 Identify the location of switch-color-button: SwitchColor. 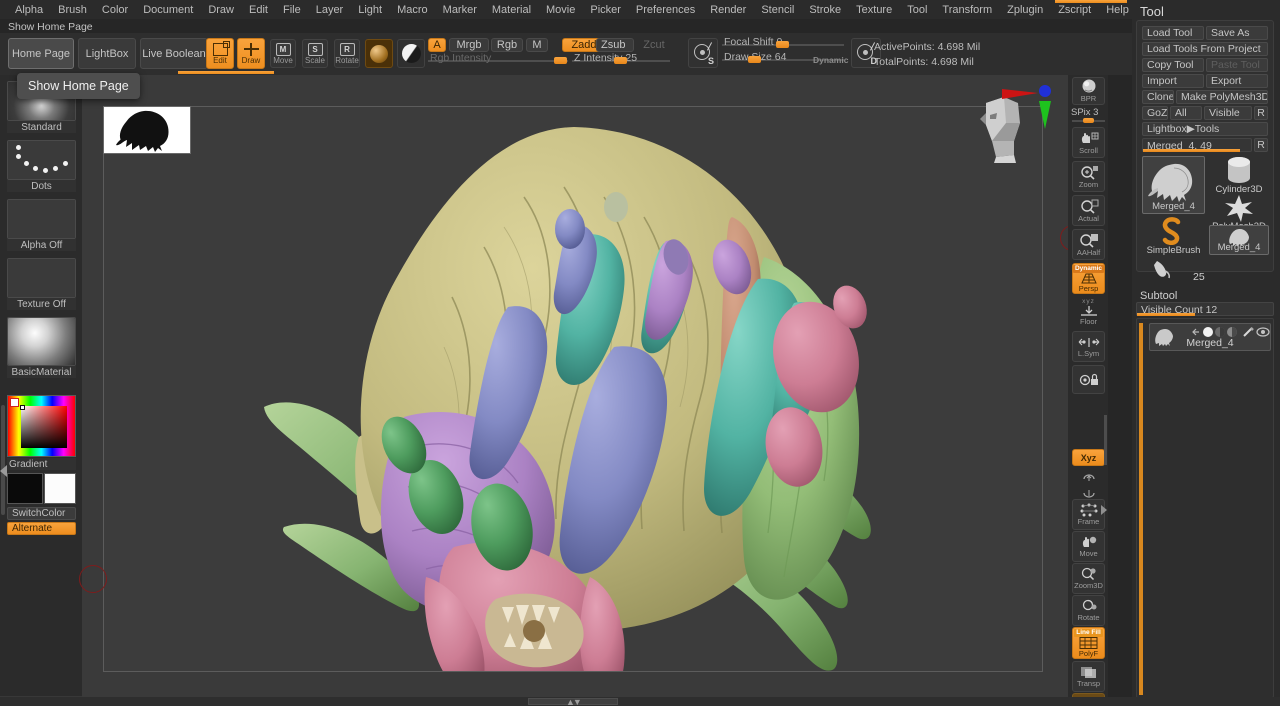
(41, 513).